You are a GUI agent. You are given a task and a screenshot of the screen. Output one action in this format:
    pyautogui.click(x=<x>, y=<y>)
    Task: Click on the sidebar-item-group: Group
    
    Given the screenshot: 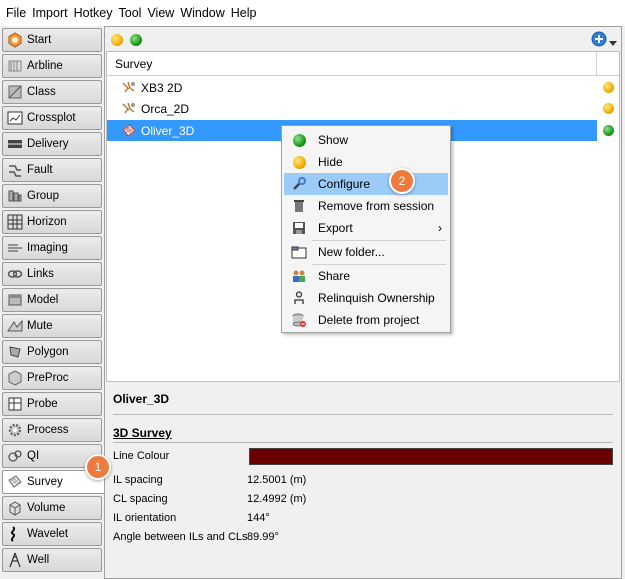 What is the action you would take?
    pyautogui.click(x=52, y=196)
    